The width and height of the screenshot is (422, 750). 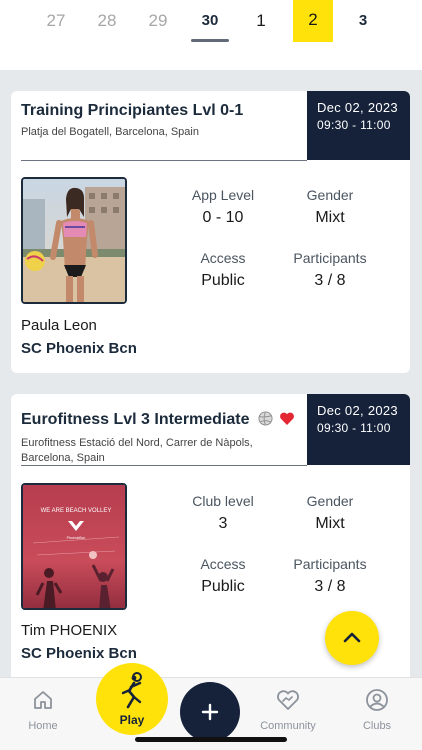 What do you see at coordinates (43, 710) in the screenshot?
I see `nav-home: Home` at bounding box center [43, 710].